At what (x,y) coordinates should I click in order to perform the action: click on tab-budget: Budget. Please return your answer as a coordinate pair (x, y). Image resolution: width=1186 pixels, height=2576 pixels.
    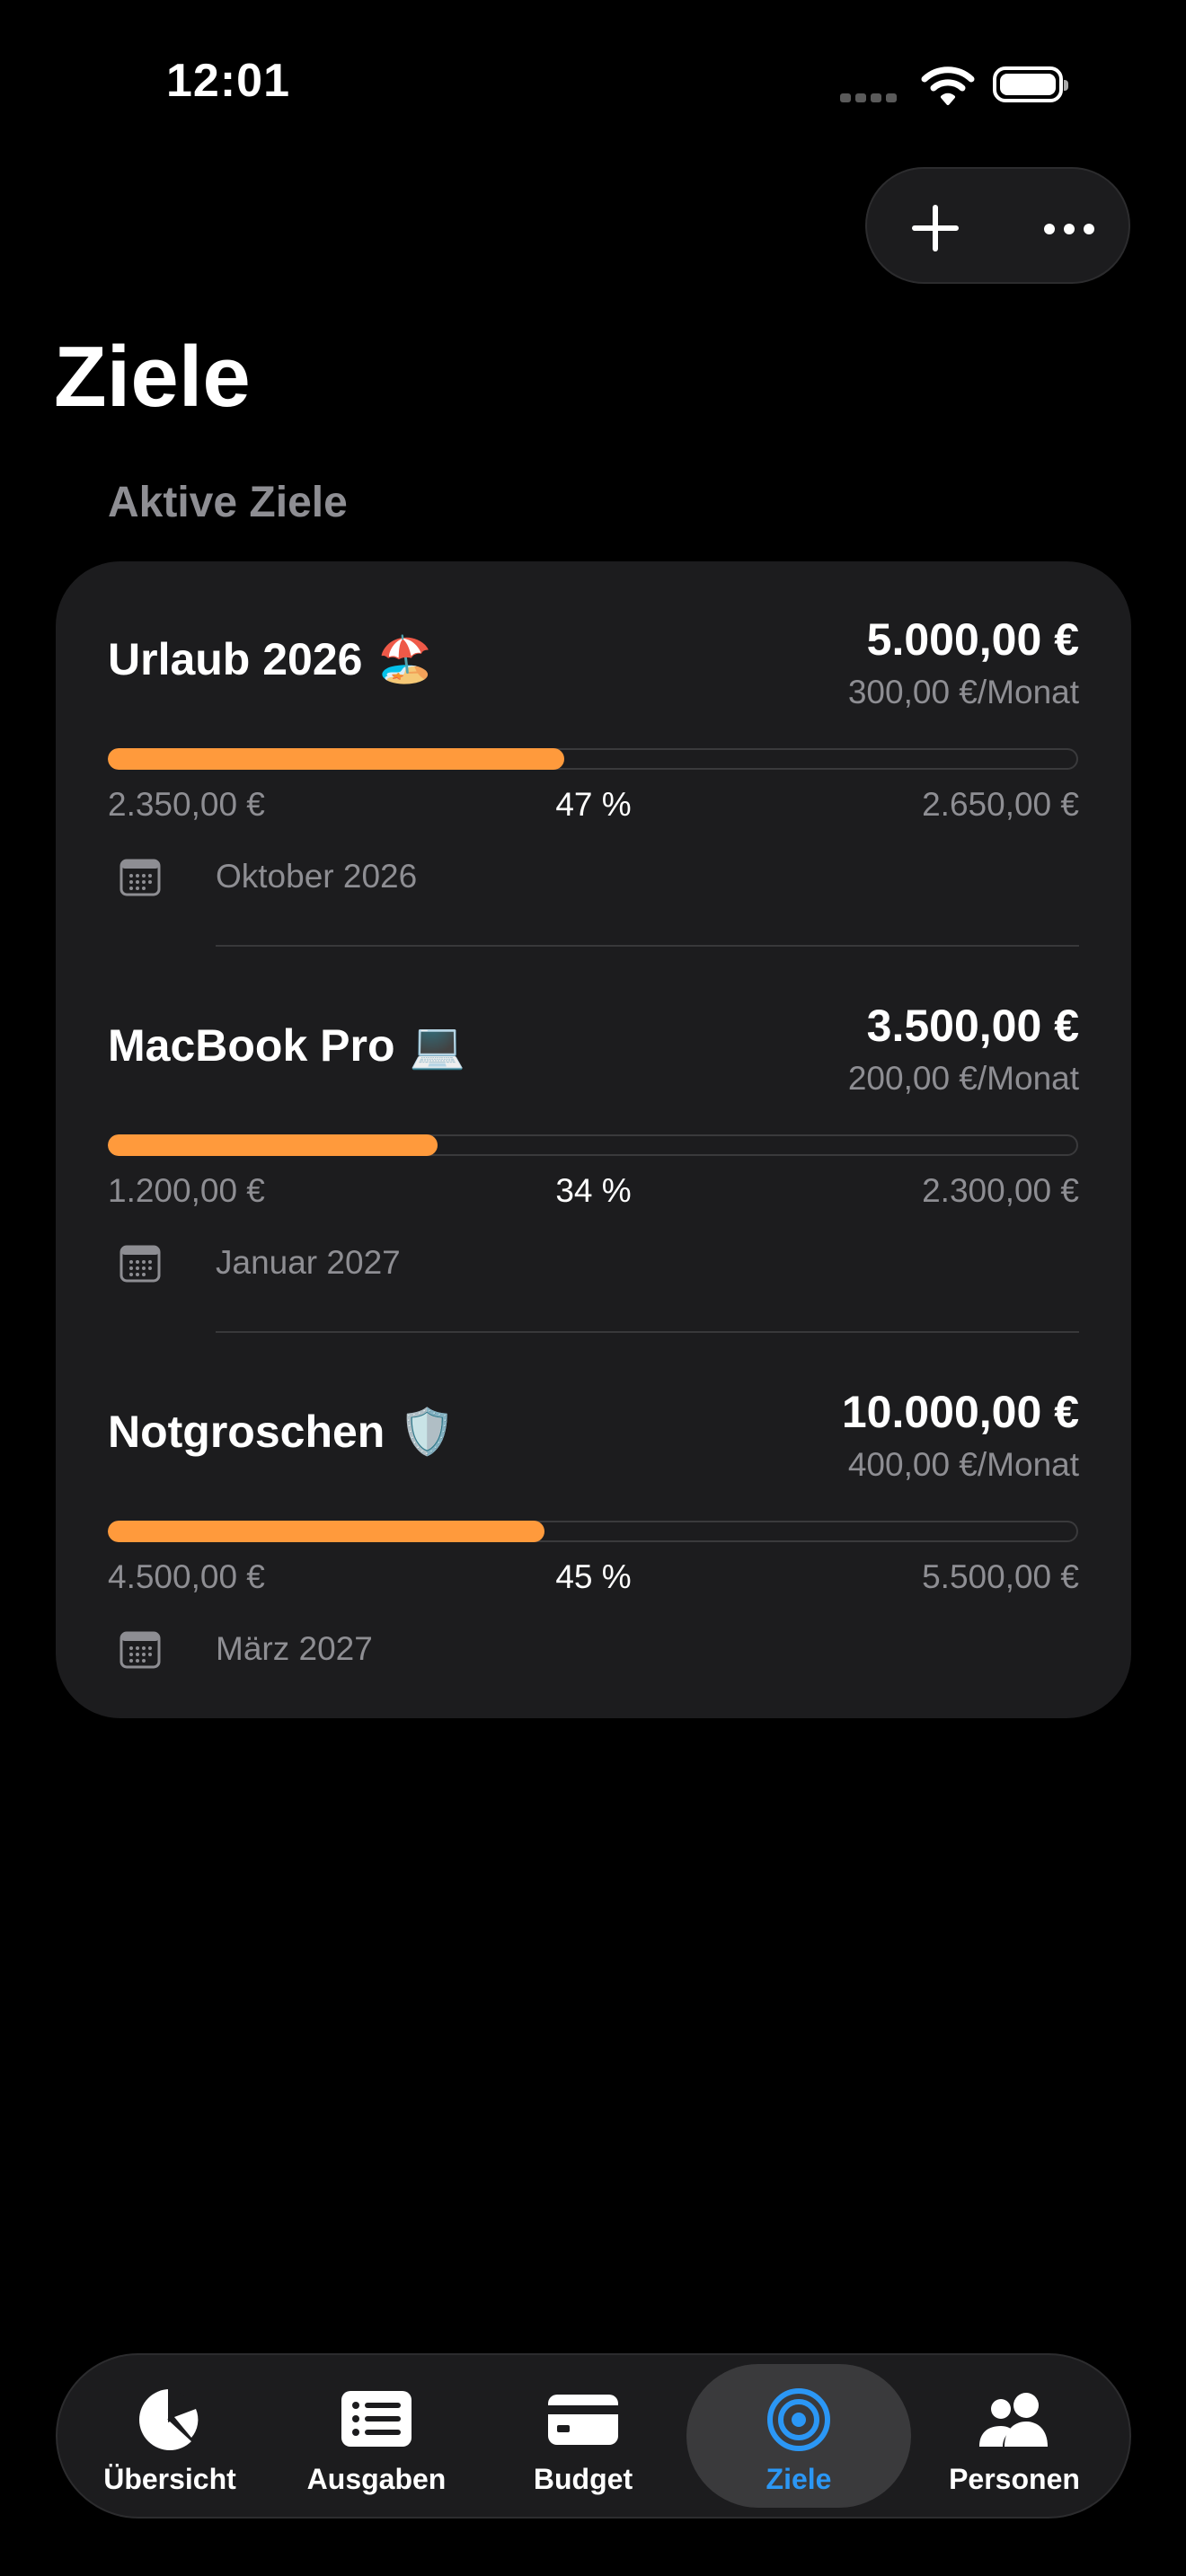
    Looking at the image, I should click on (583, 2436).